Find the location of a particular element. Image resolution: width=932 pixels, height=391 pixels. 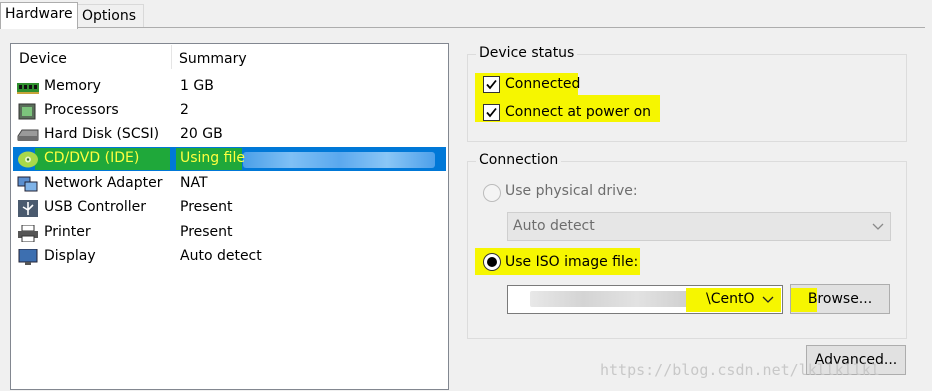

cd-dvd-icon is located at coordinates (28, 159).